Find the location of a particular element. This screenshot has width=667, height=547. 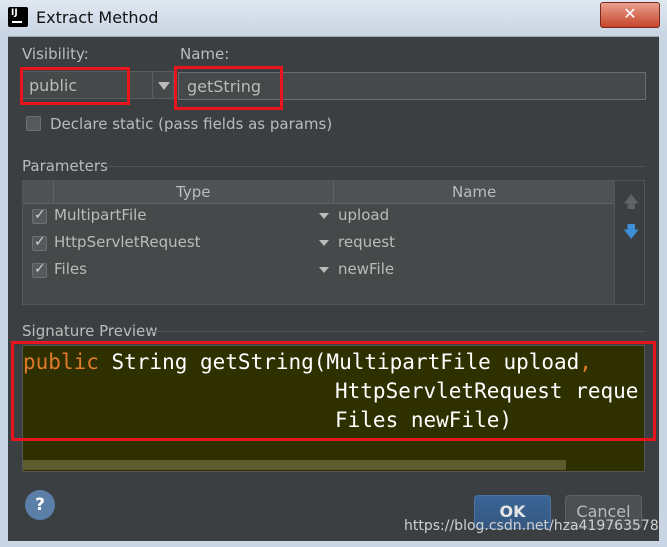

table-row: MultipartFile upload is located at coordinates (319, 216).